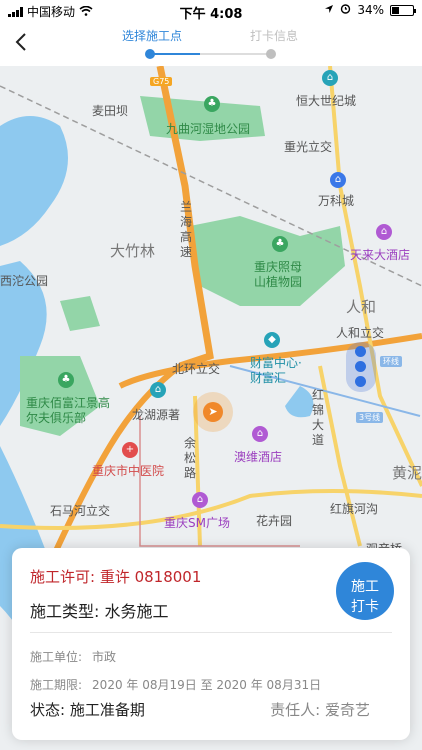  What do you see at coordinates (308, 147) in the screenshot?
I see `label-chongguang: 重光立交` at bounding box center [308, 147].